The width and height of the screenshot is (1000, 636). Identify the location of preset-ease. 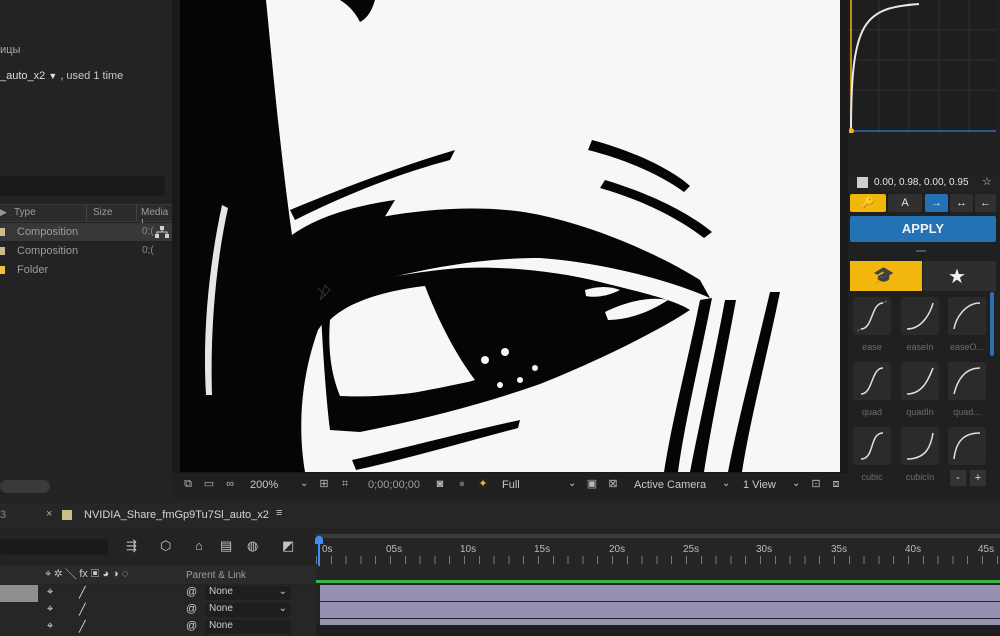
(872, 316).